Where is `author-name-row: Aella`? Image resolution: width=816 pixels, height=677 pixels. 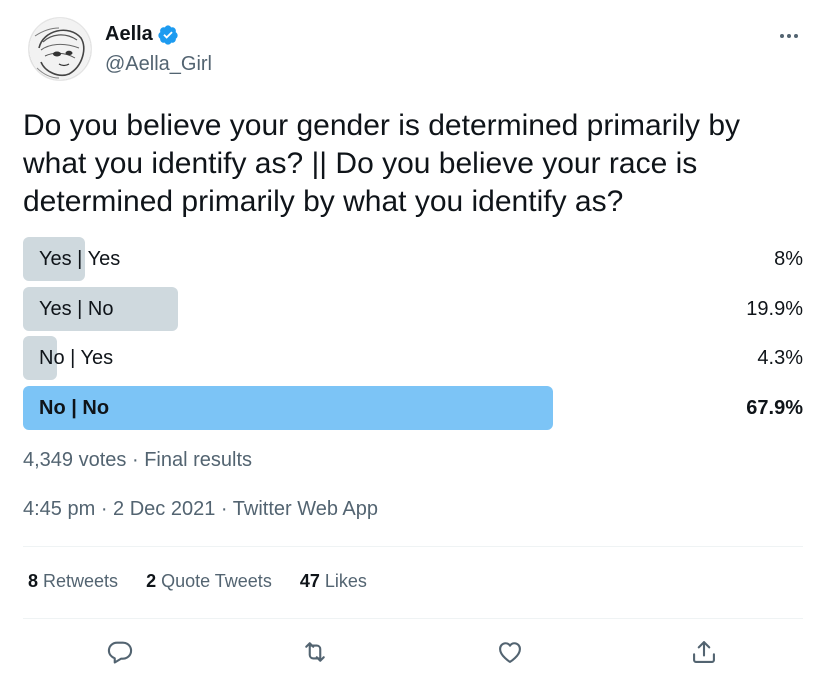 author-name-row: Aella is located at coordinates (142, 34).